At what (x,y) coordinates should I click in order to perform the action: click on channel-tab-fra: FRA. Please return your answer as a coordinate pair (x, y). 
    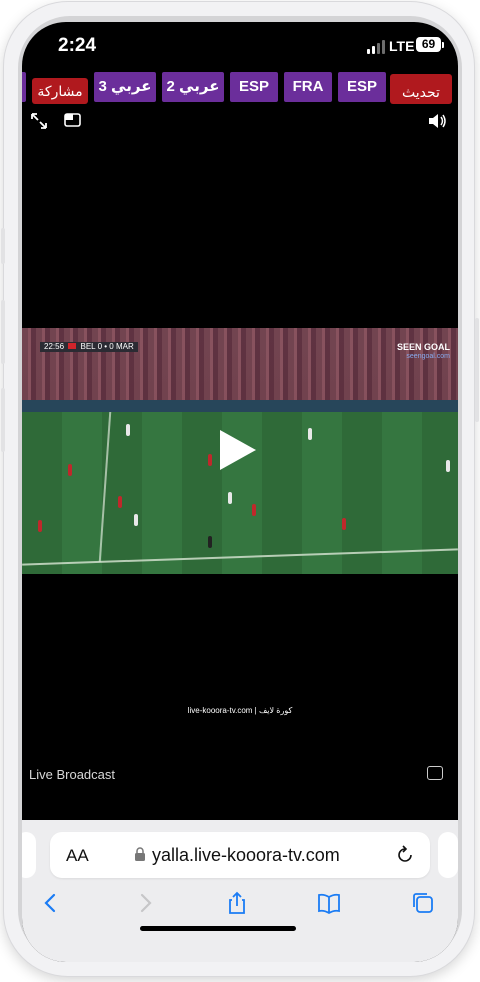
    Looking at the image, I should click on (308, 87).